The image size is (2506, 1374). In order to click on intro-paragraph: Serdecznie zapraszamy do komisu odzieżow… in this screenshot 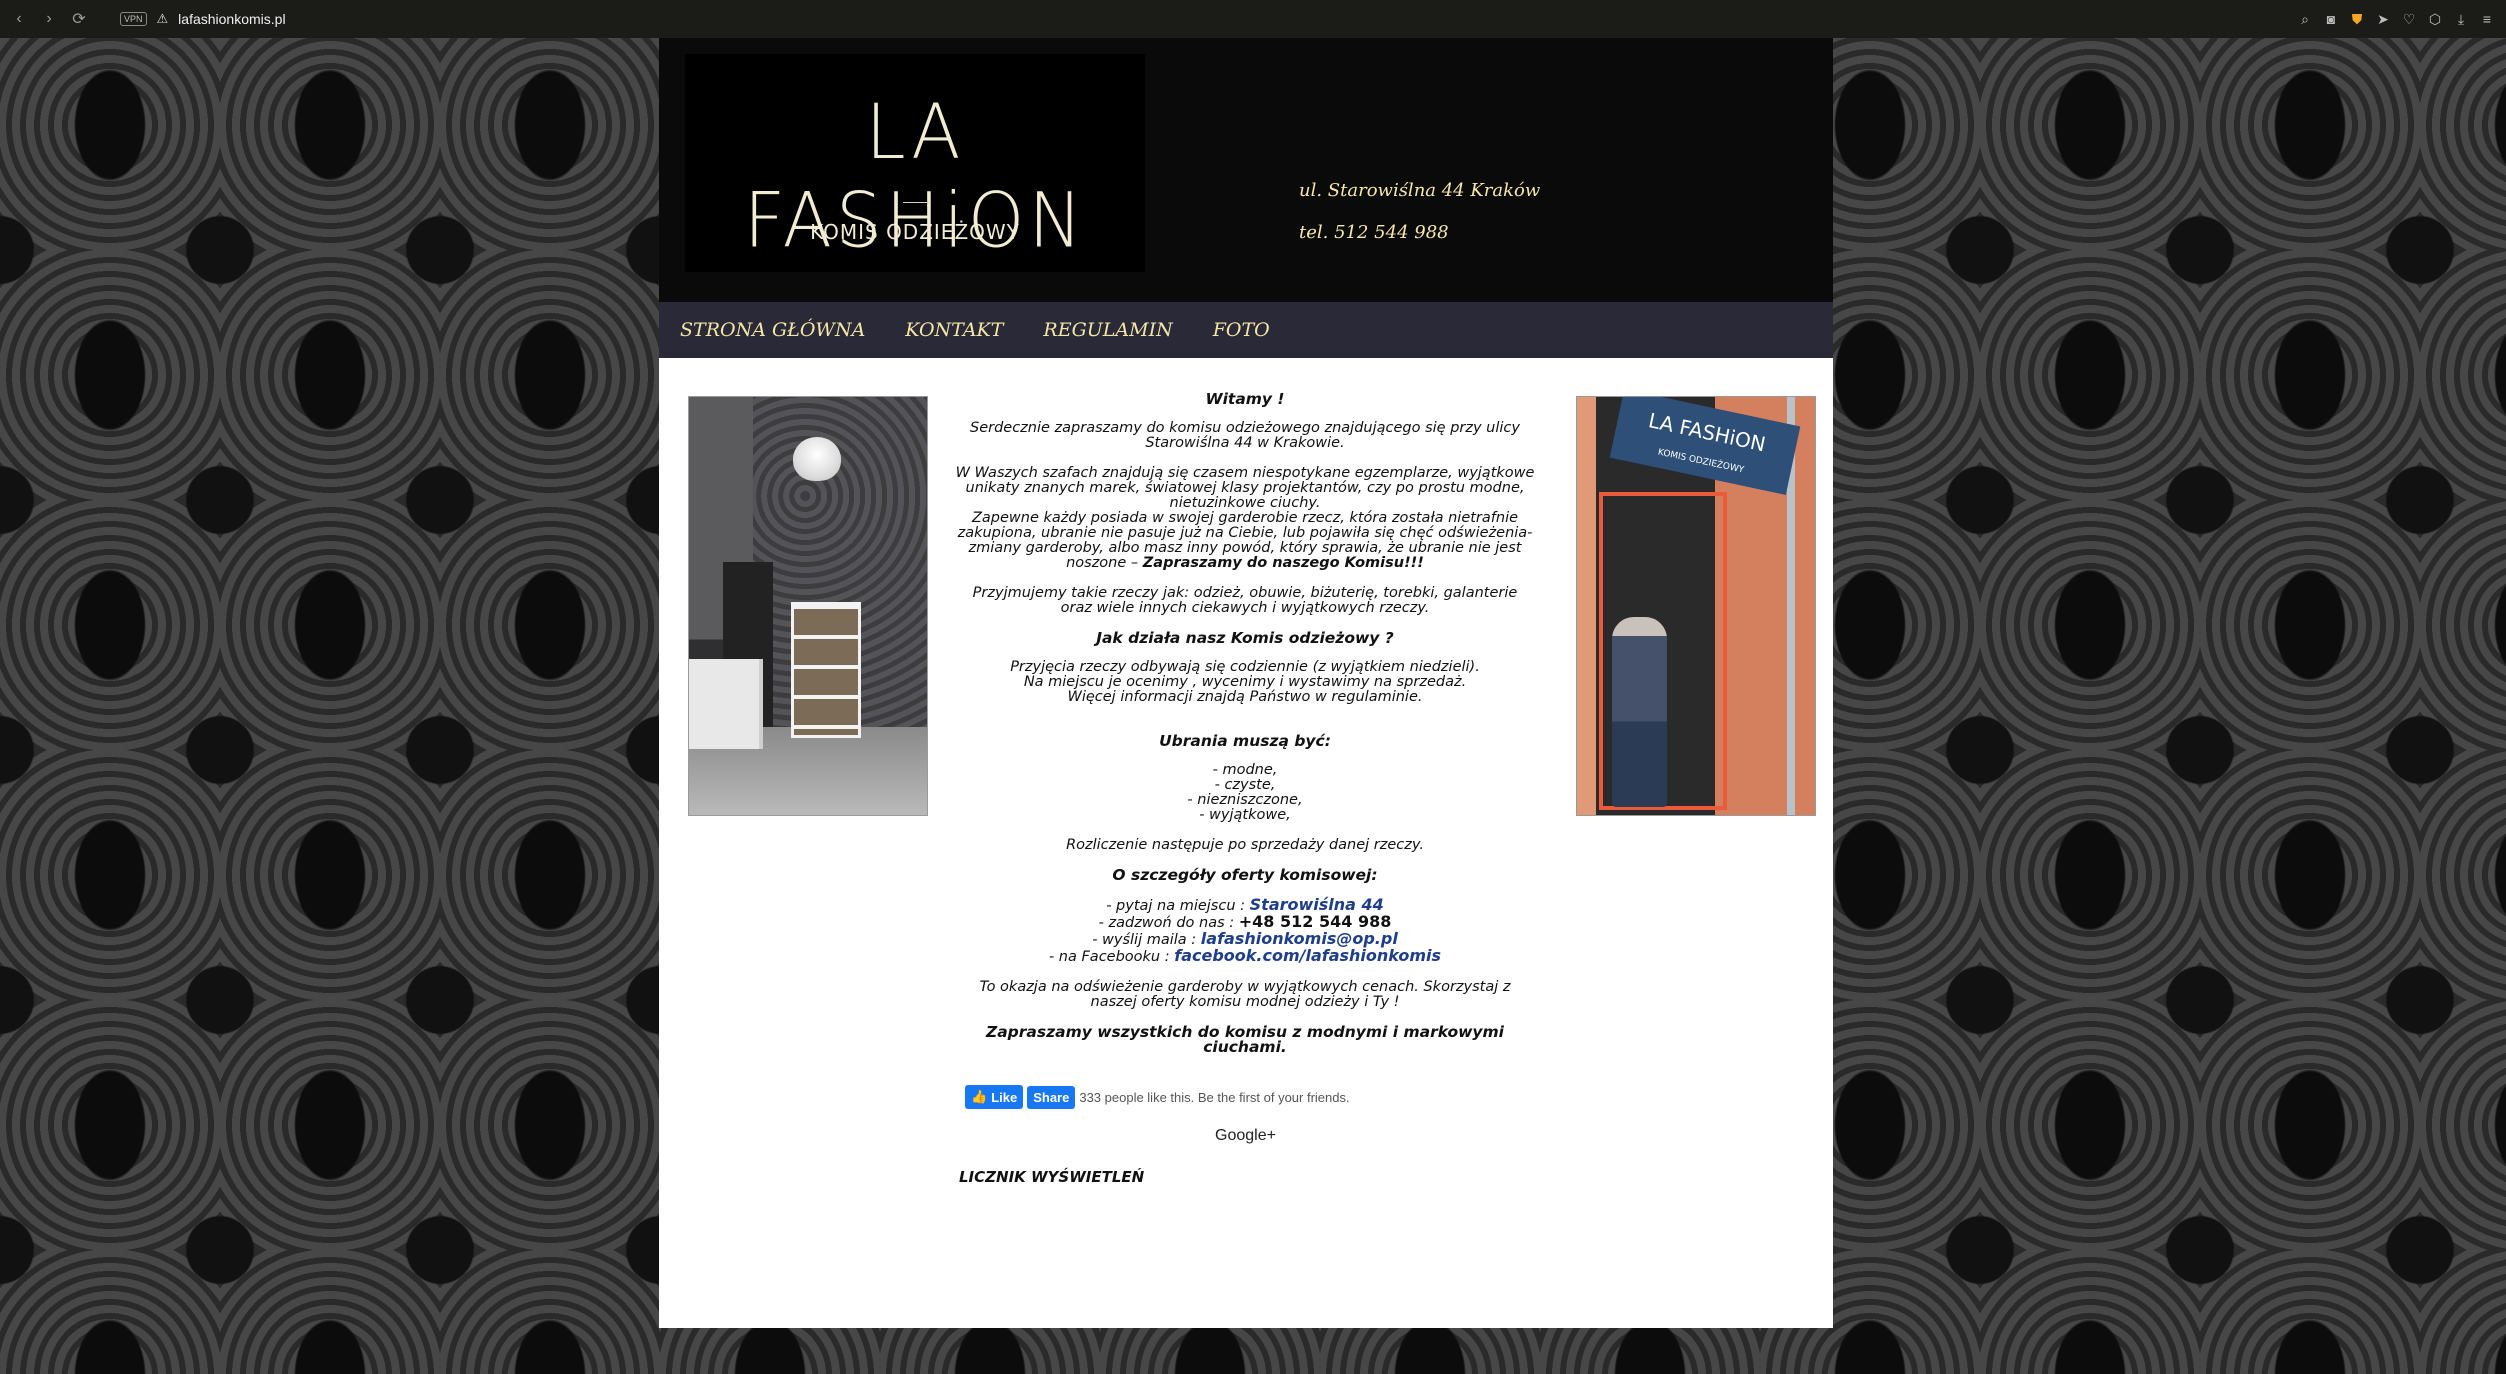, I will do `click(1245, 435)`.